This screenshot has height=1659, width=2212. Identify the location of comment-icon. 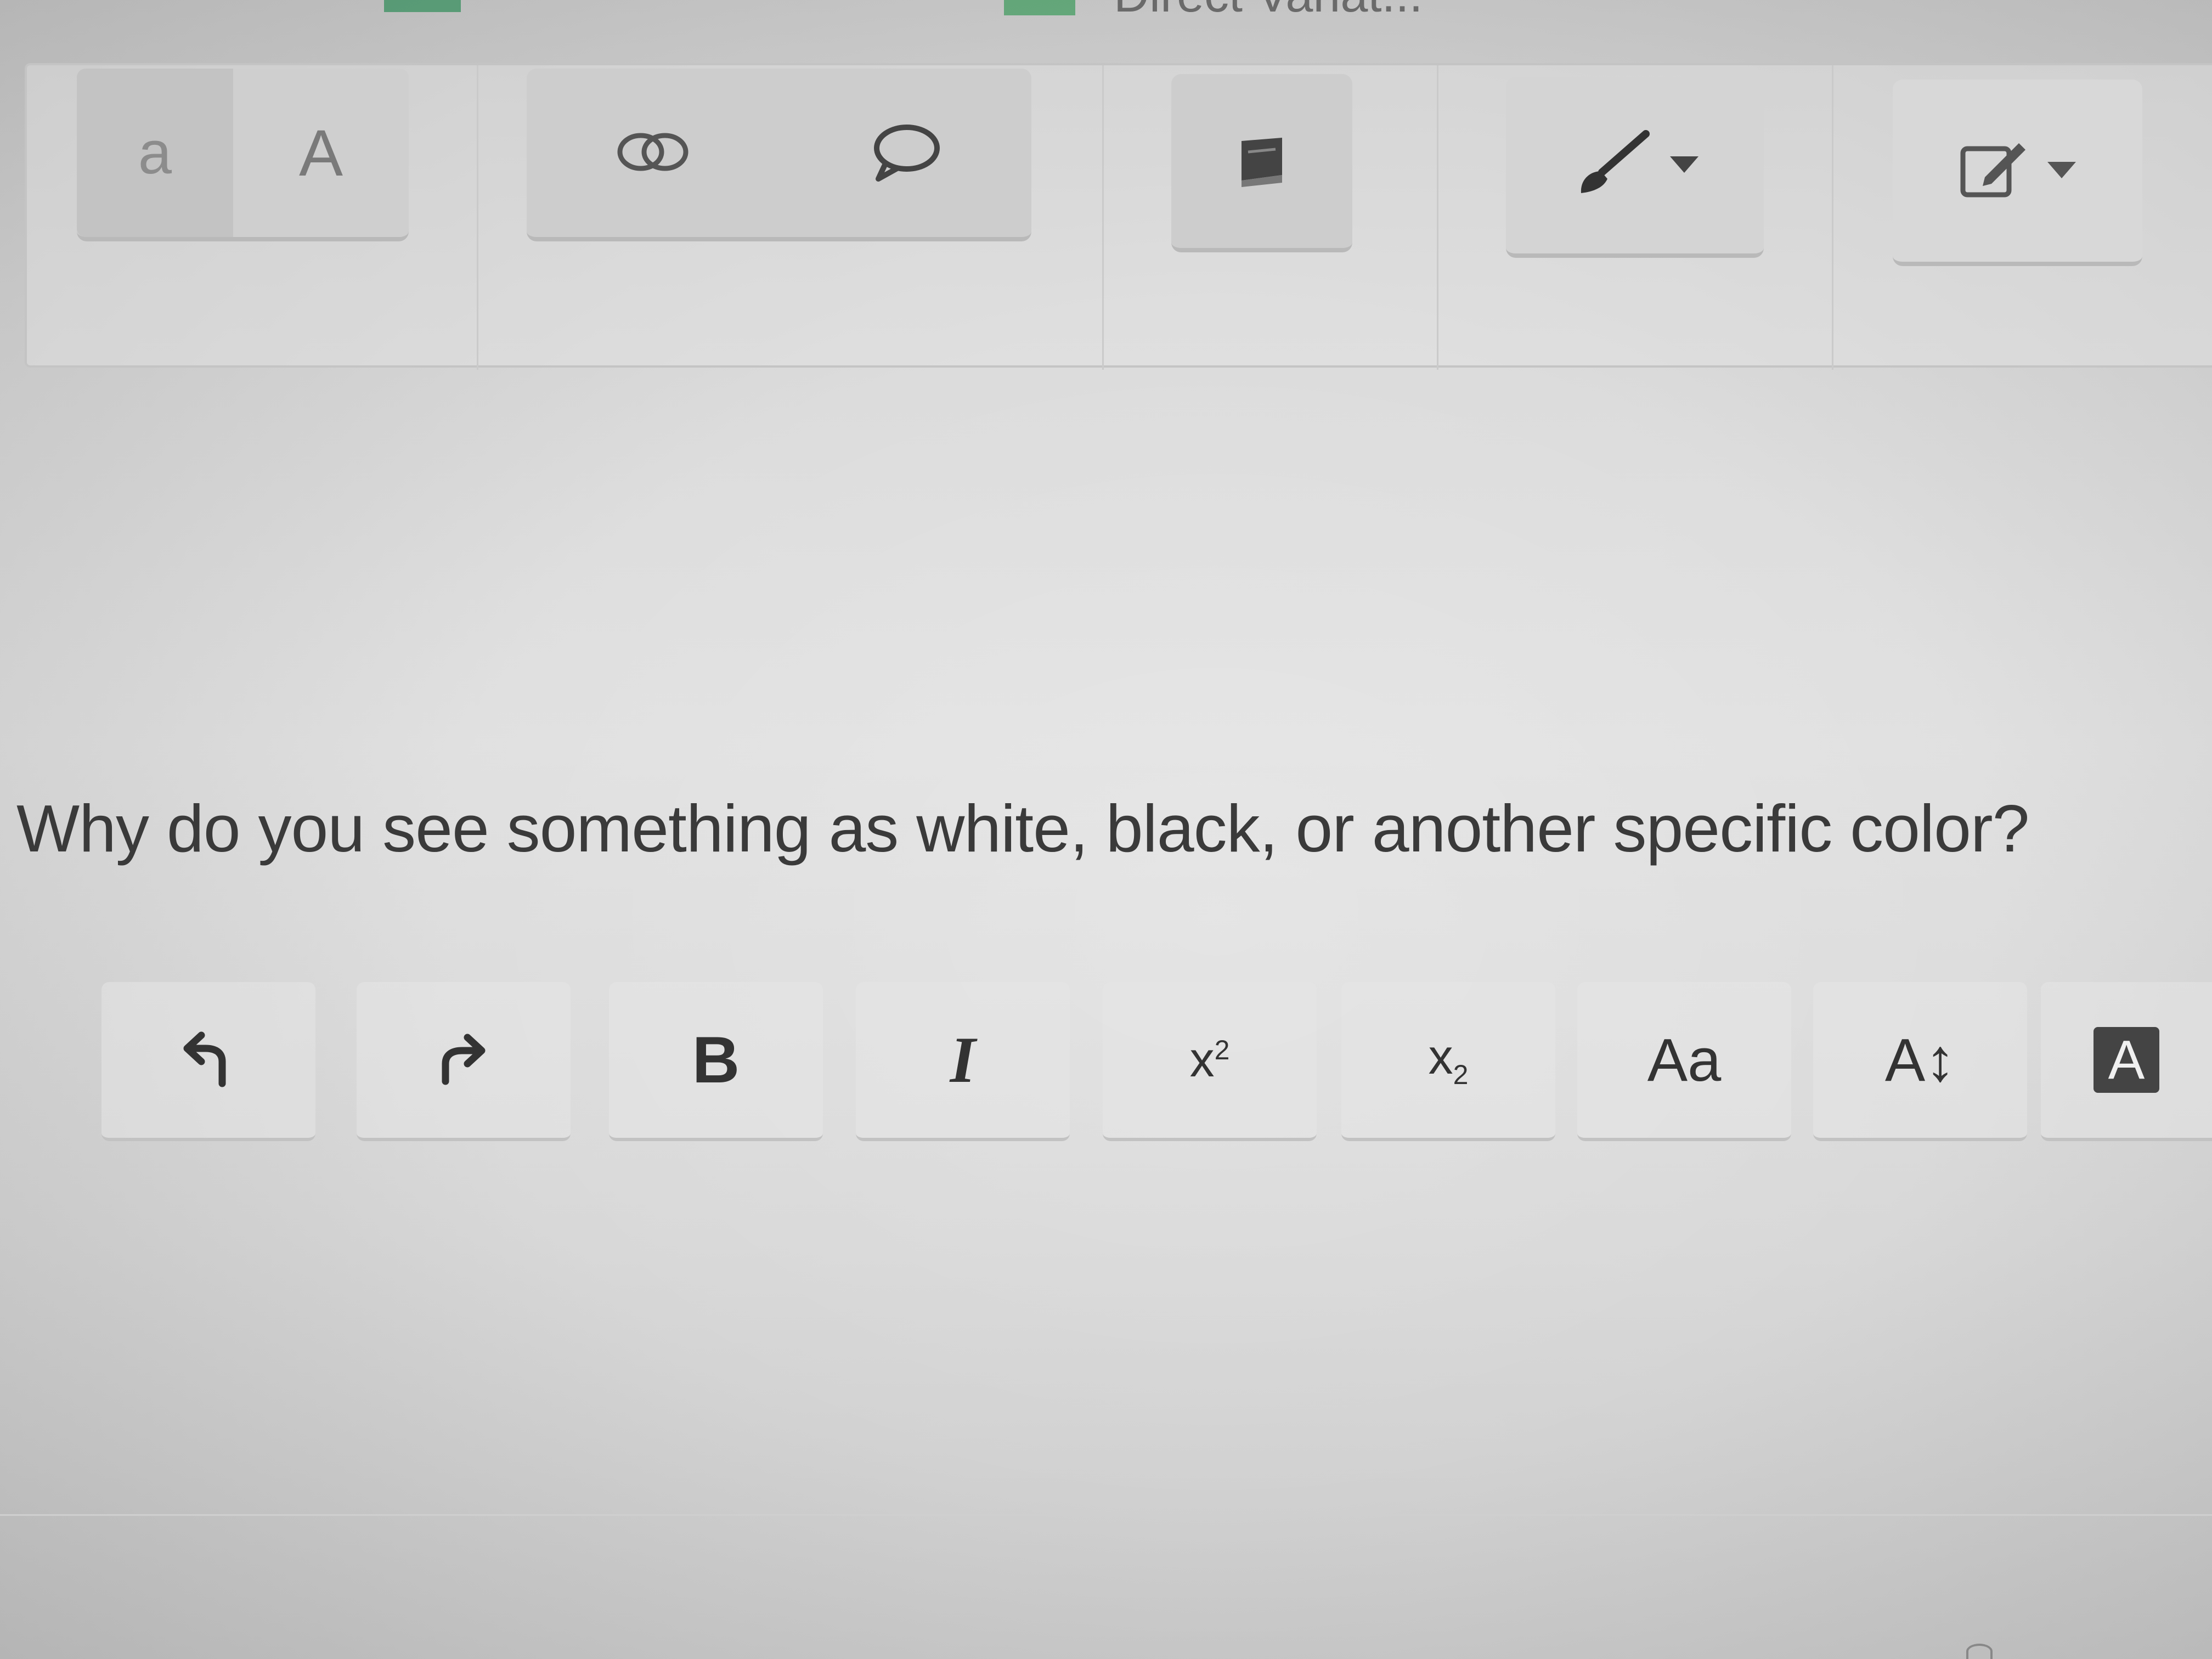
(905, 153).